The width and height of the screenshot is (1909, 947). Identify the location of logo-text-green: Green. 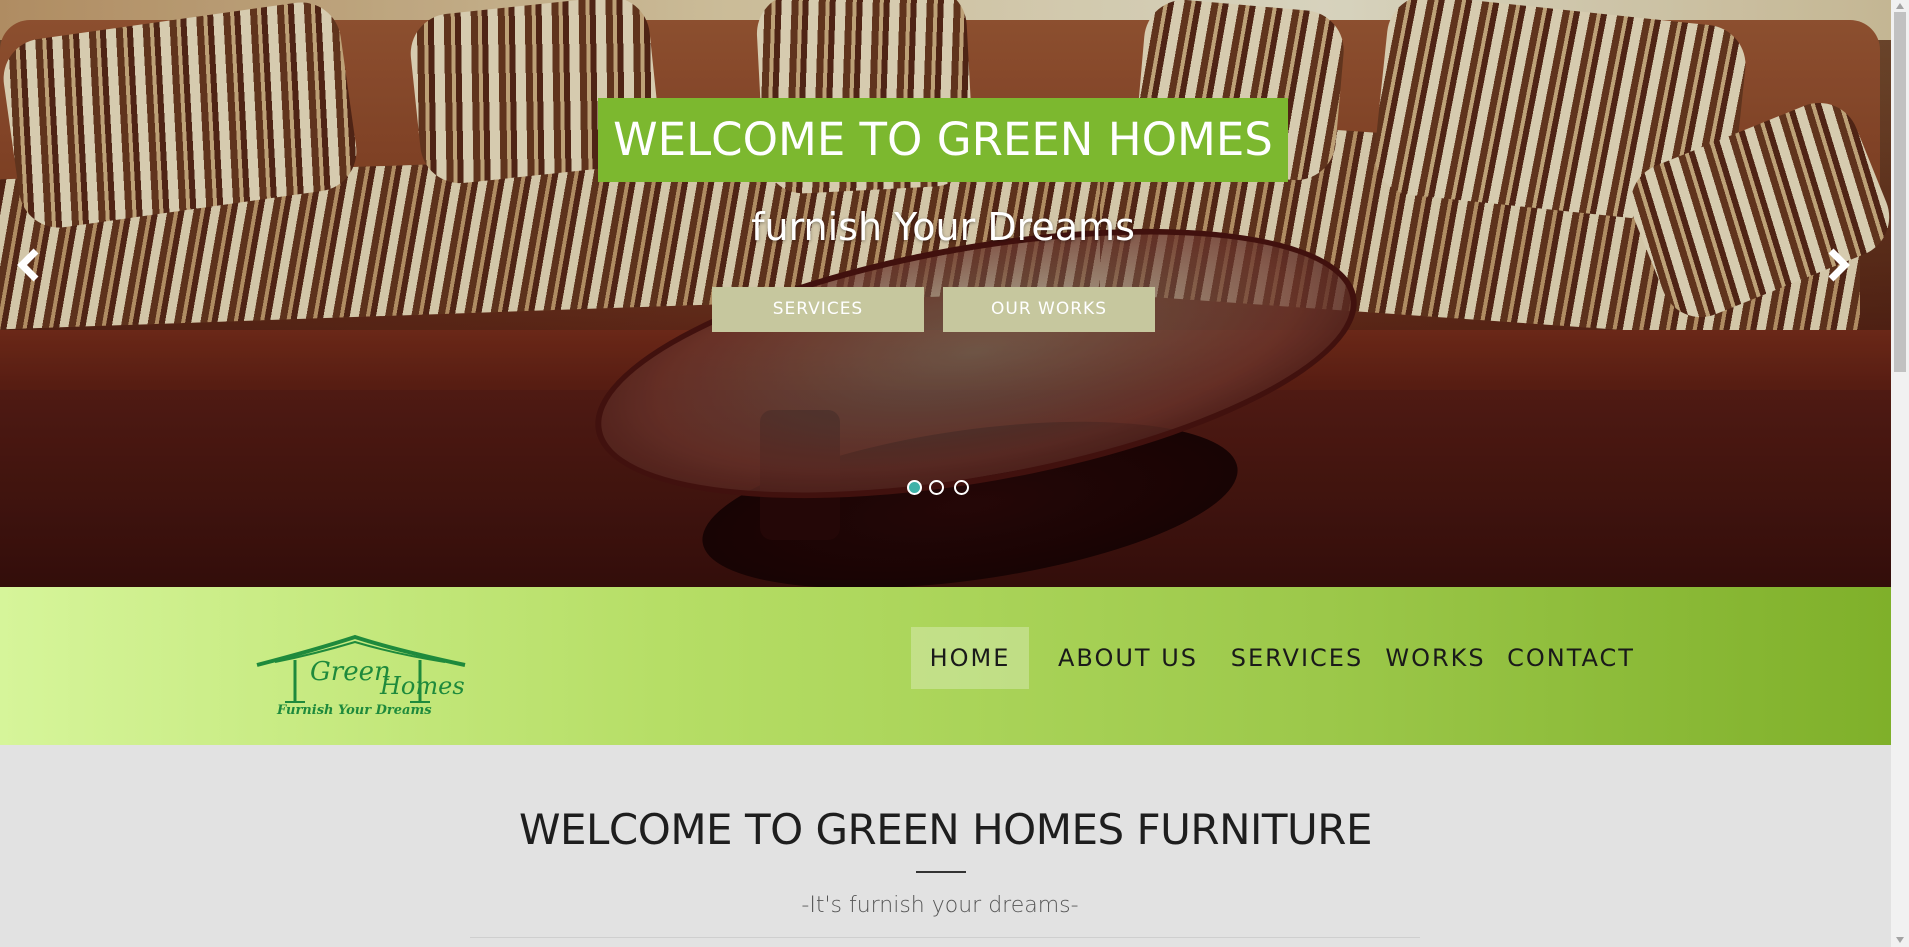
(350, 672).